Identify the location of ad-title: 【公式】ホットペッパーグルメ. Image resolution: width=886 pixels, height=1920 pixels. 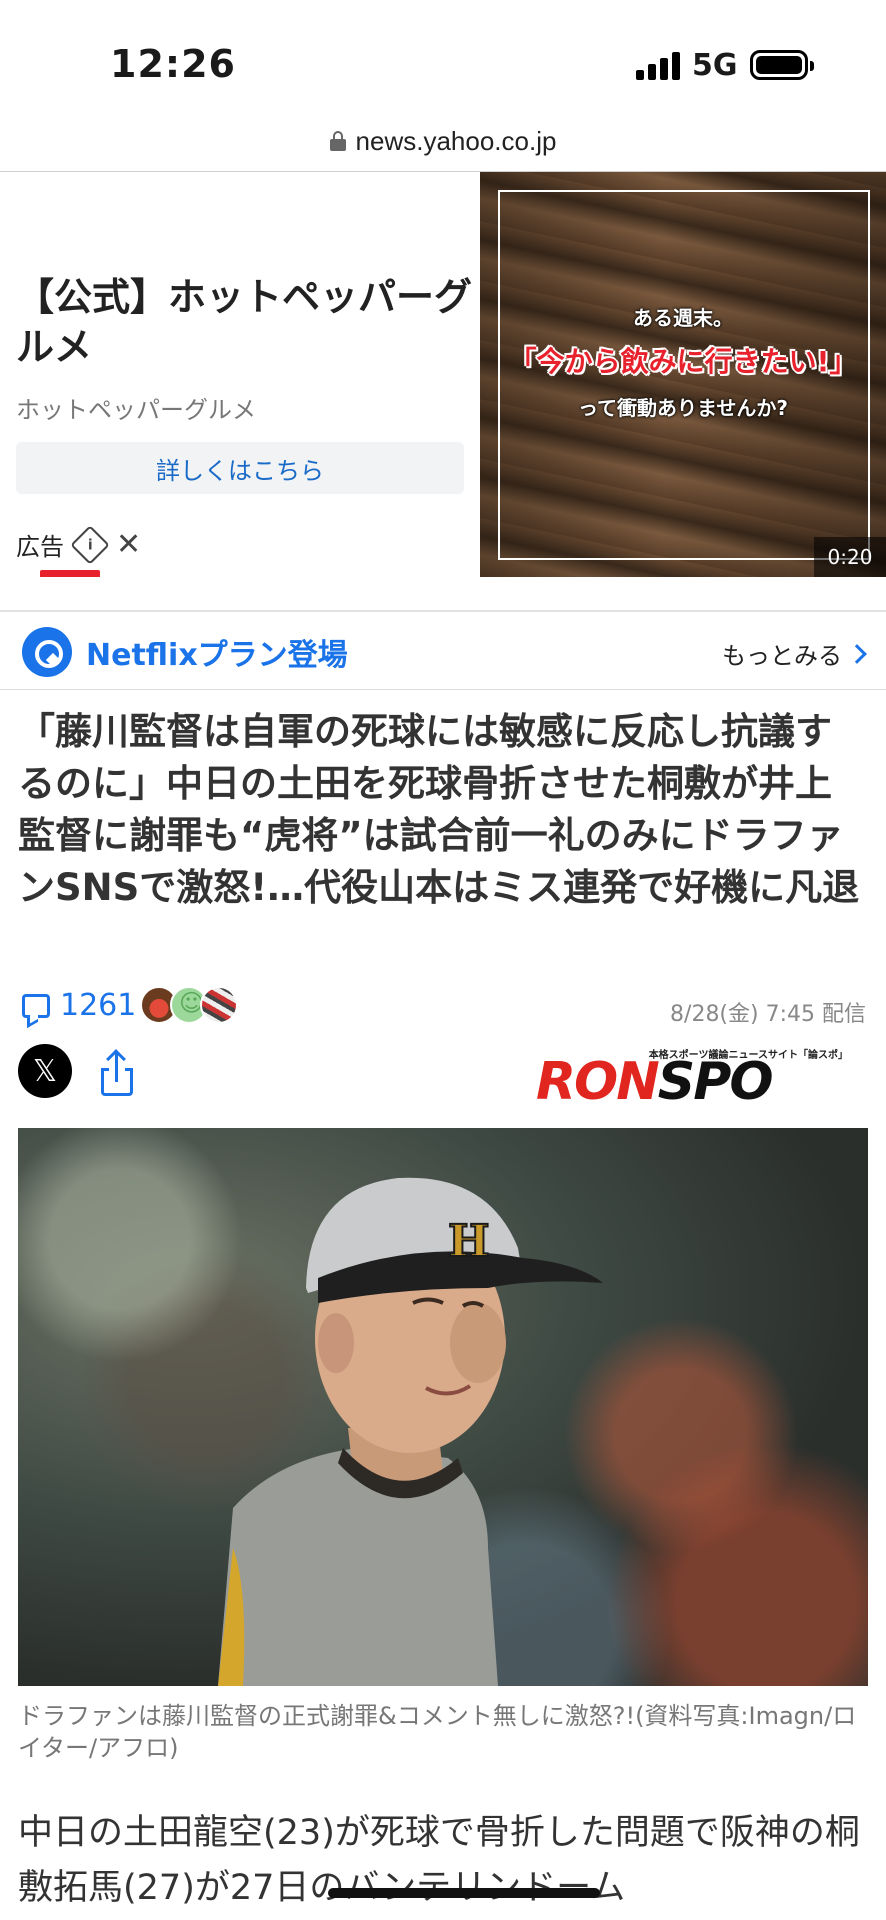
(246, 322).